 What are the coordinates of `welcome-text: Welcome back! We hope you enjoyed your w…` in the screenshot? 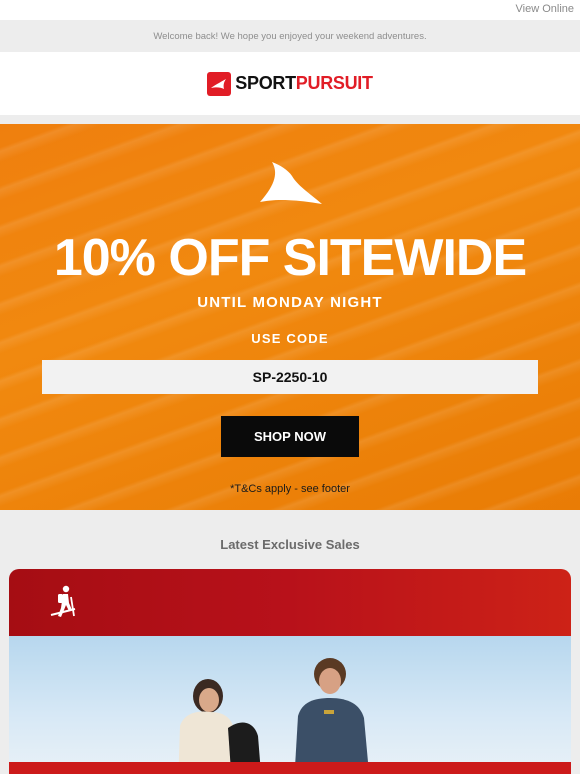 It's located at (290, 36).